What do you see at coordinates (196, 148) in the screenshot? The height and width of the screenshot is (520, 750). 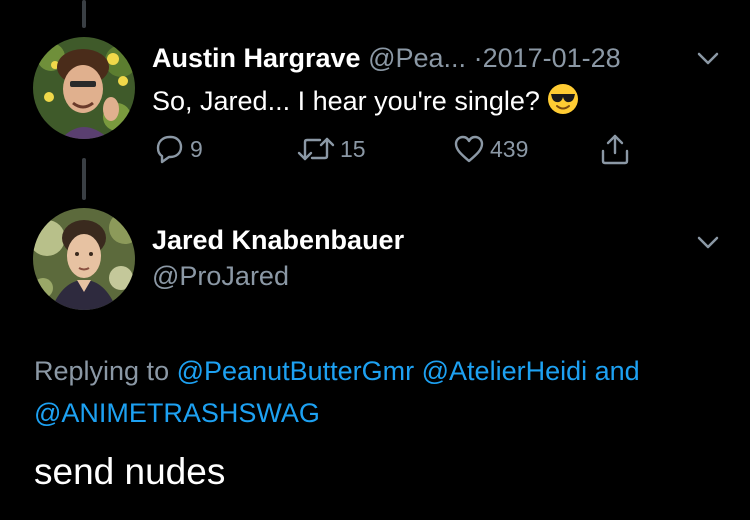 I see `reply-count: 9` at bounding box center [196, 148].